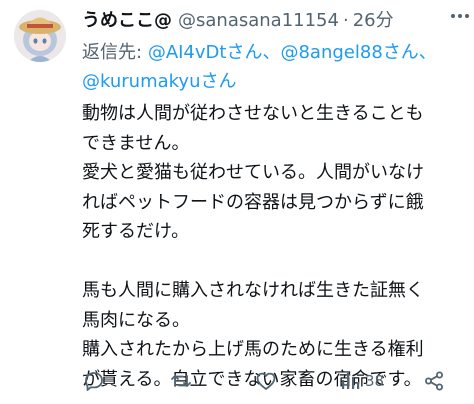  I want to click on reply-prefix: 返信先:, so click(112, 52).